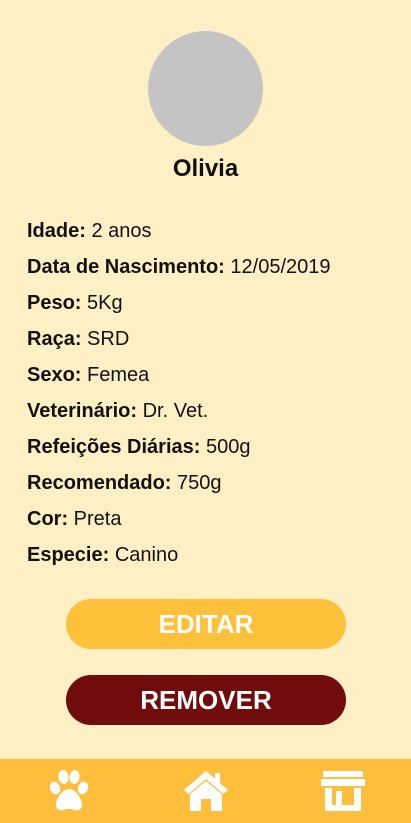 The height and width of the screenshot is (823, 411). What do you see at coordinates (121, 231) in the screenshot?
I see `detail-value: 2 anos` at bounding box center [121, 231].